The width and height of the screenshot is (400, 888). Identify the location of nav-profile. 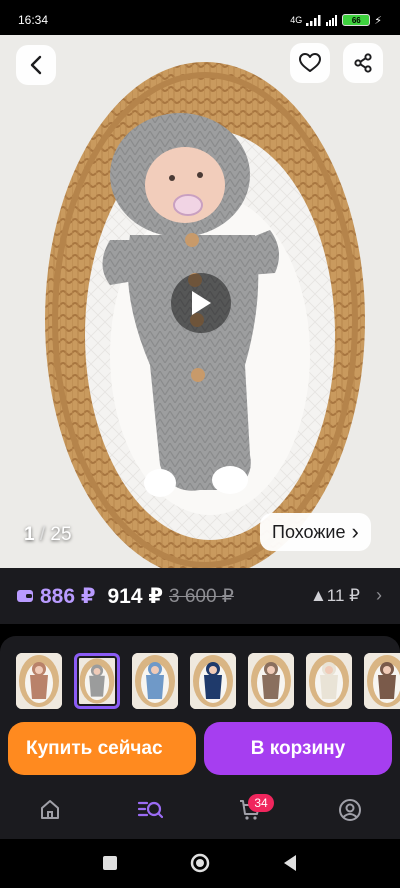
(350, 810).